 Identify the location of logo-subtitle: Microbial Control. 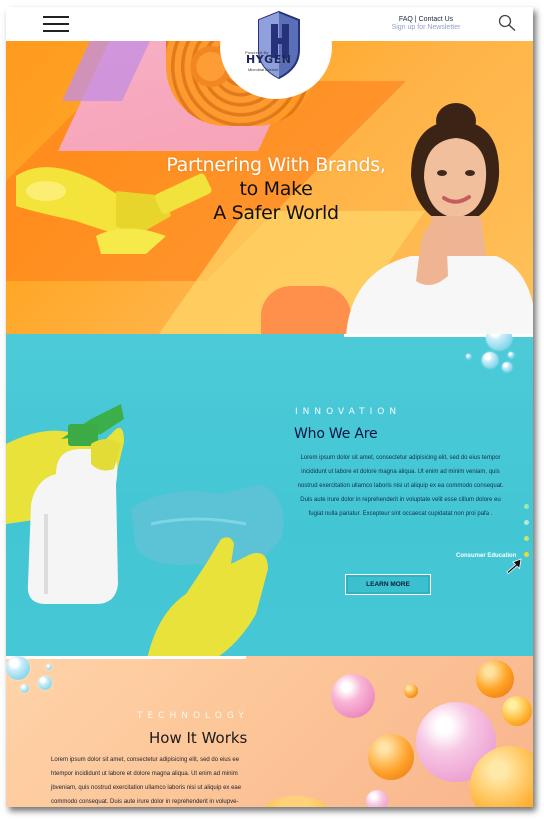
(263, 69).